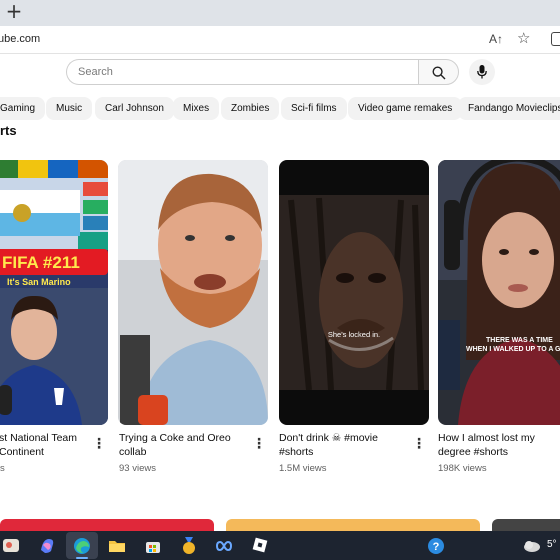 The width and height of the screenshot is (560, 560). What do you see at coordinates (11, 545) in the screenshot?
I see `widget-icon` at bounding box center [11, 545].